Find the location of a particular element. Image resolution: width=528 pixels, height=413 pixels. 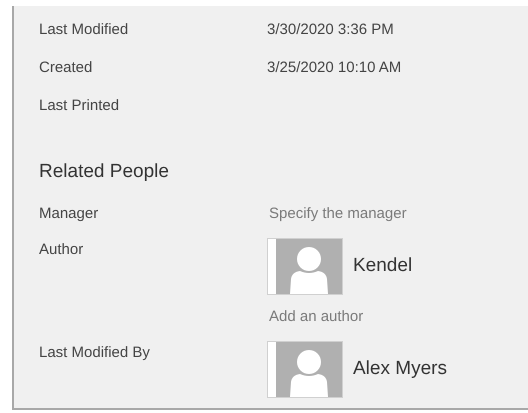

property-label: Last Modified is located at coordinates (84, 30).